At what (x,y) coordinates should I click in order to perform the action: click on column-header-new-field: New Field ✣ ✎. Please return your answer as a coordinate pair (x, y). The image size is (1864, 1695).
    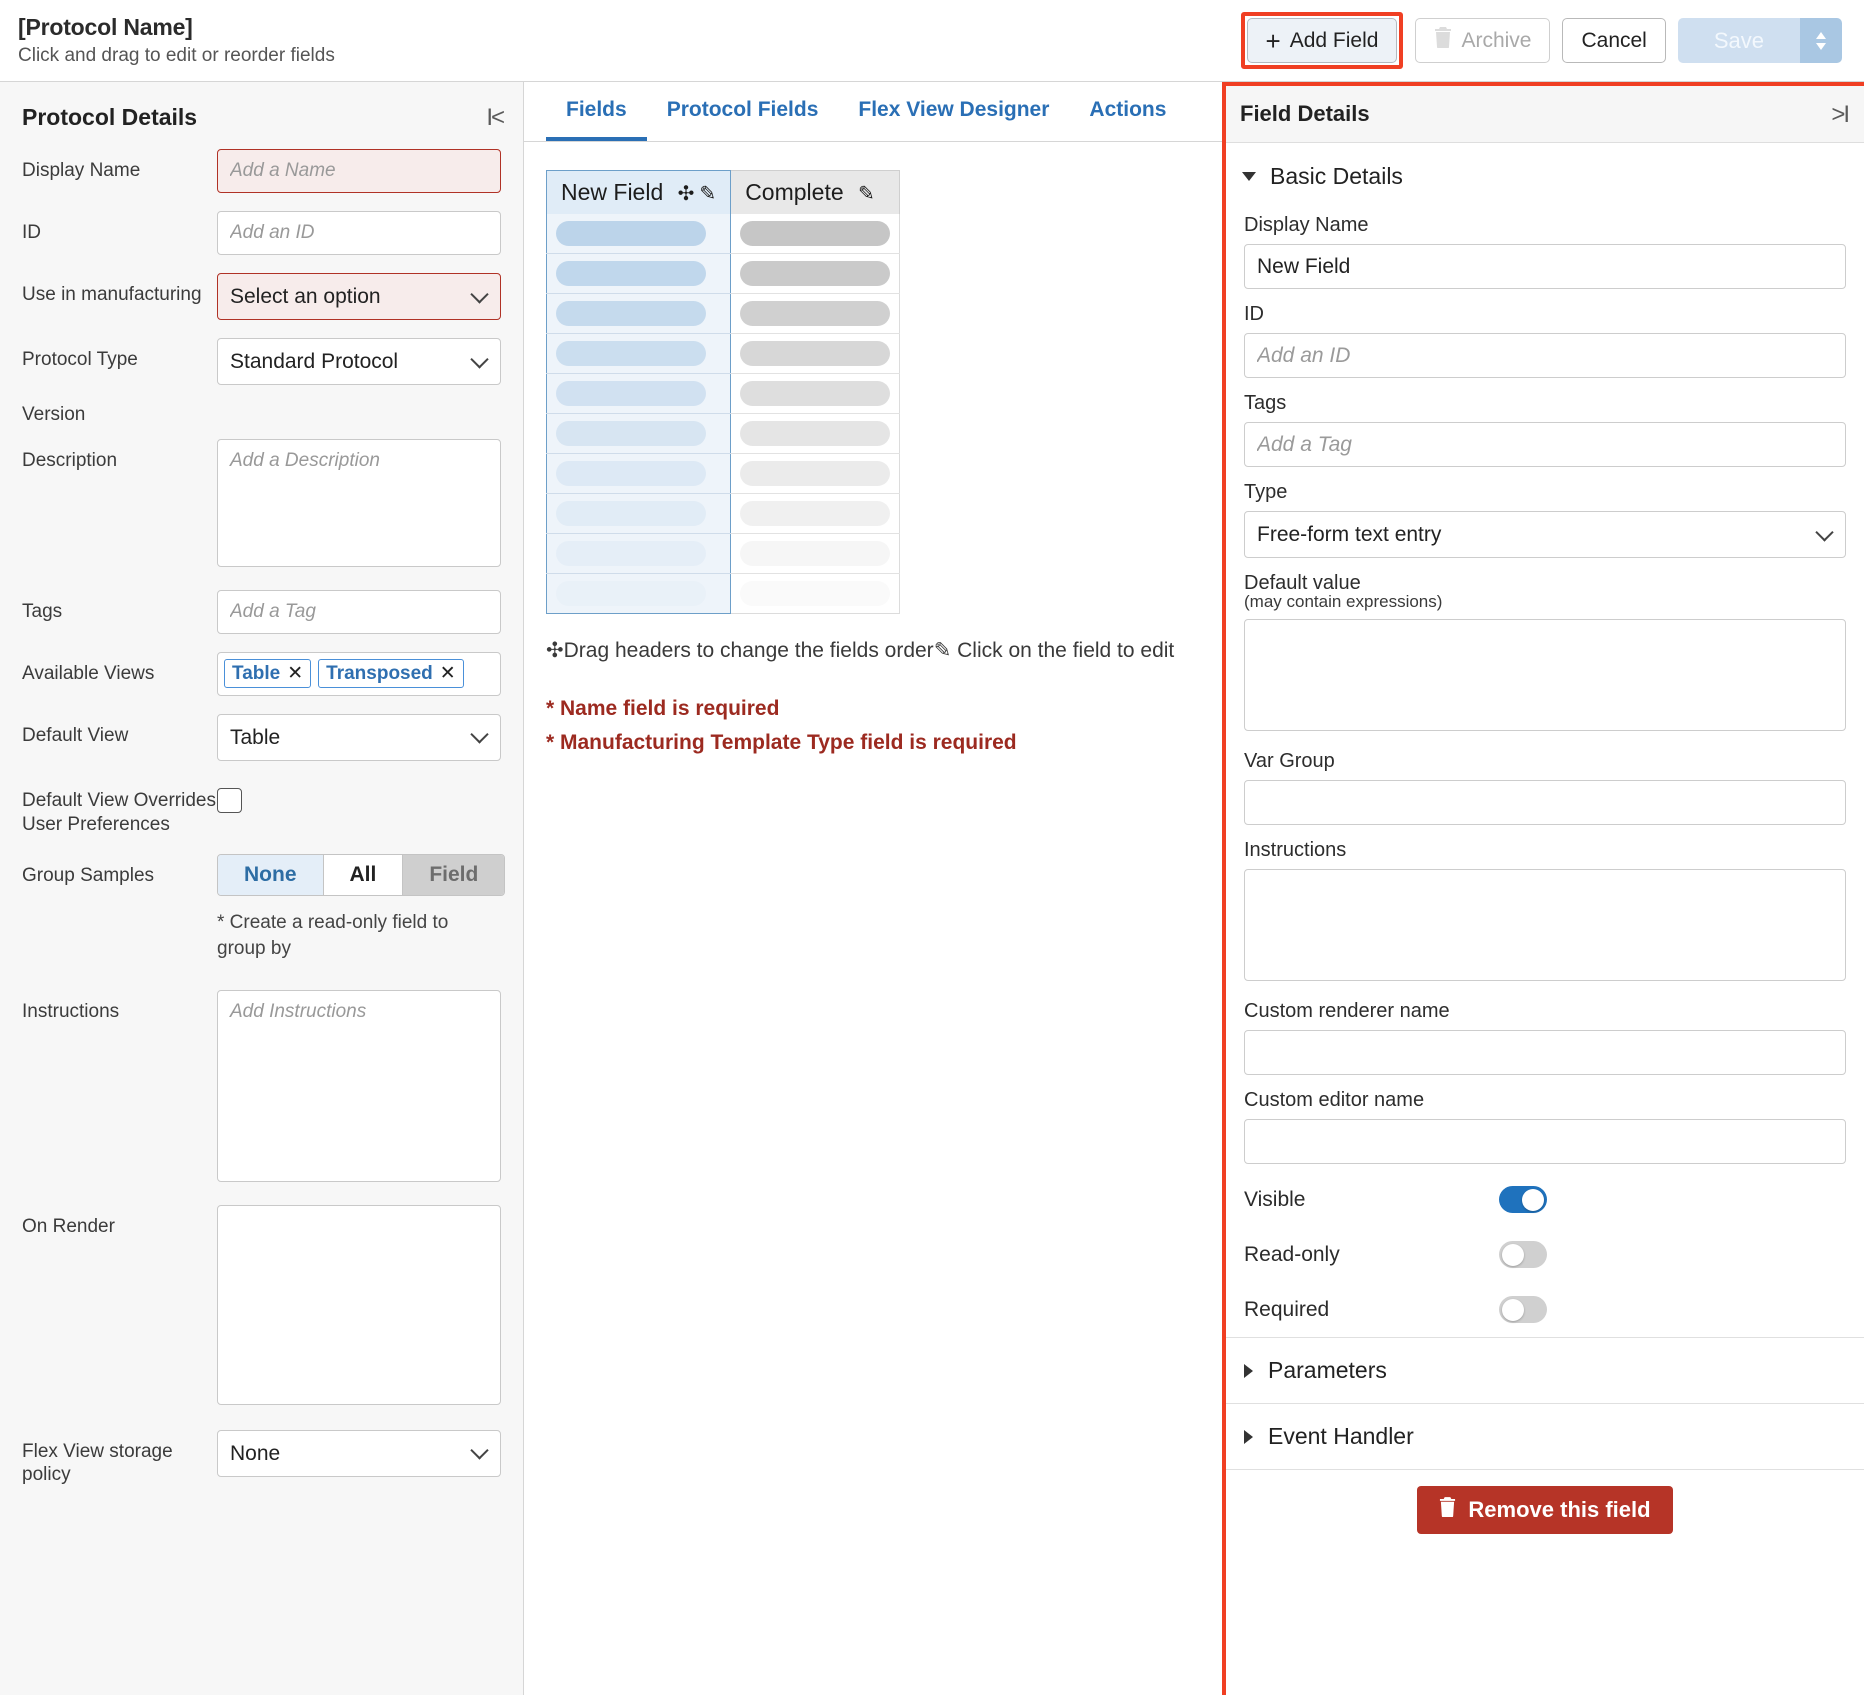
    Looking at the image, I should click on (638, 192).